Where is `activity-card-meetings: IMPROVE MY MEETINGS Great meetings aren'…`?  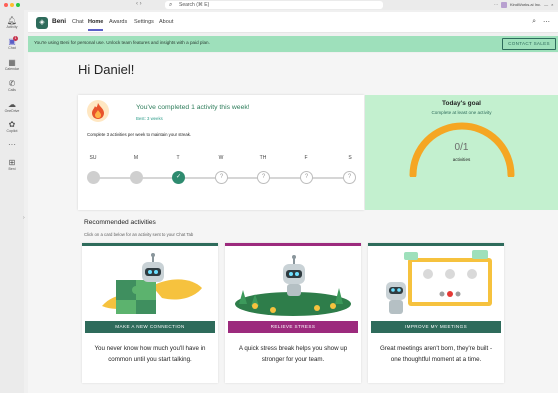
activity-card-meetings: IMPROVE MY MEETINGS Great meetings aren'… is located at coordinates (436, 313).